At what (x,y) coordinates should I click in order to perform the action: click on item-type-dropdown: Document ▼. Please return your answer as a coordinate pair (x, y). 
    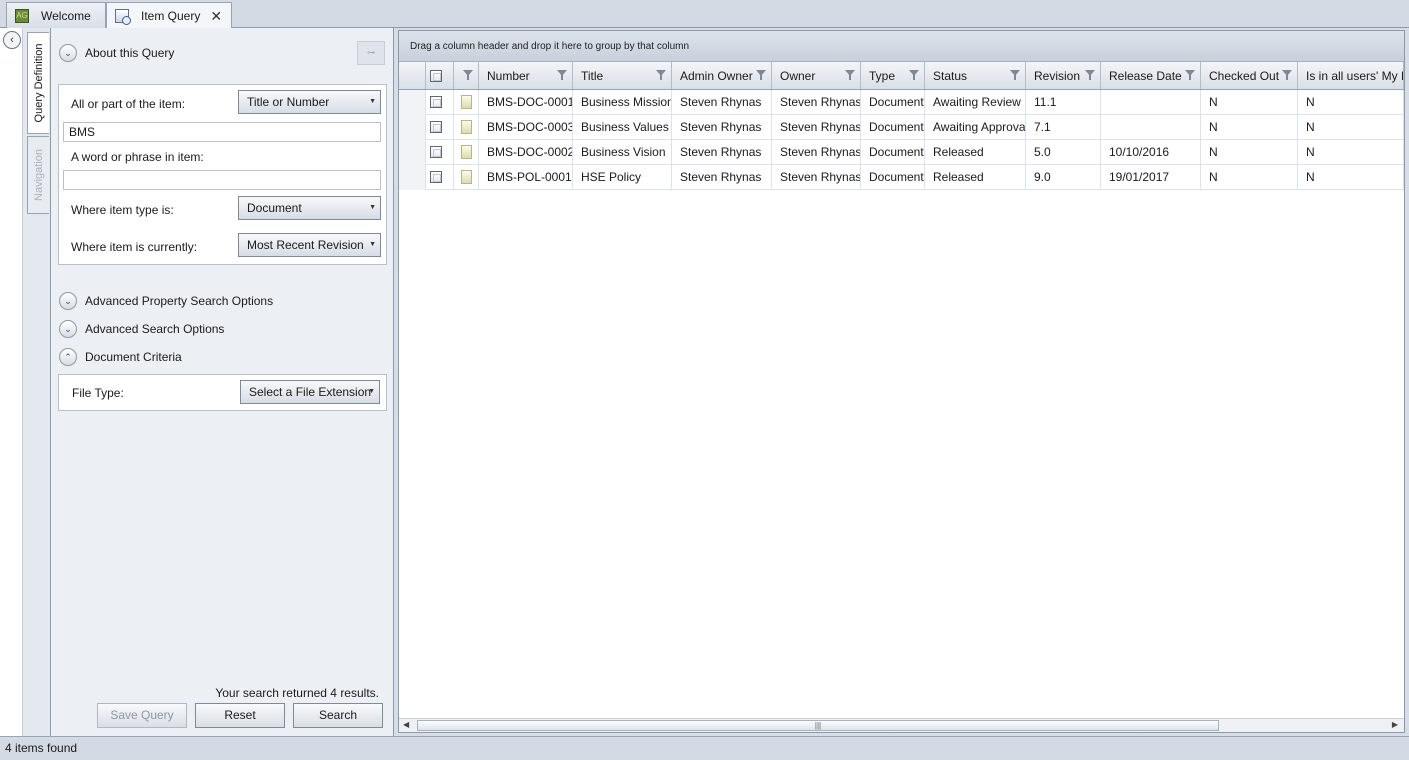
    Looking at the image, I should click on (309, 208).